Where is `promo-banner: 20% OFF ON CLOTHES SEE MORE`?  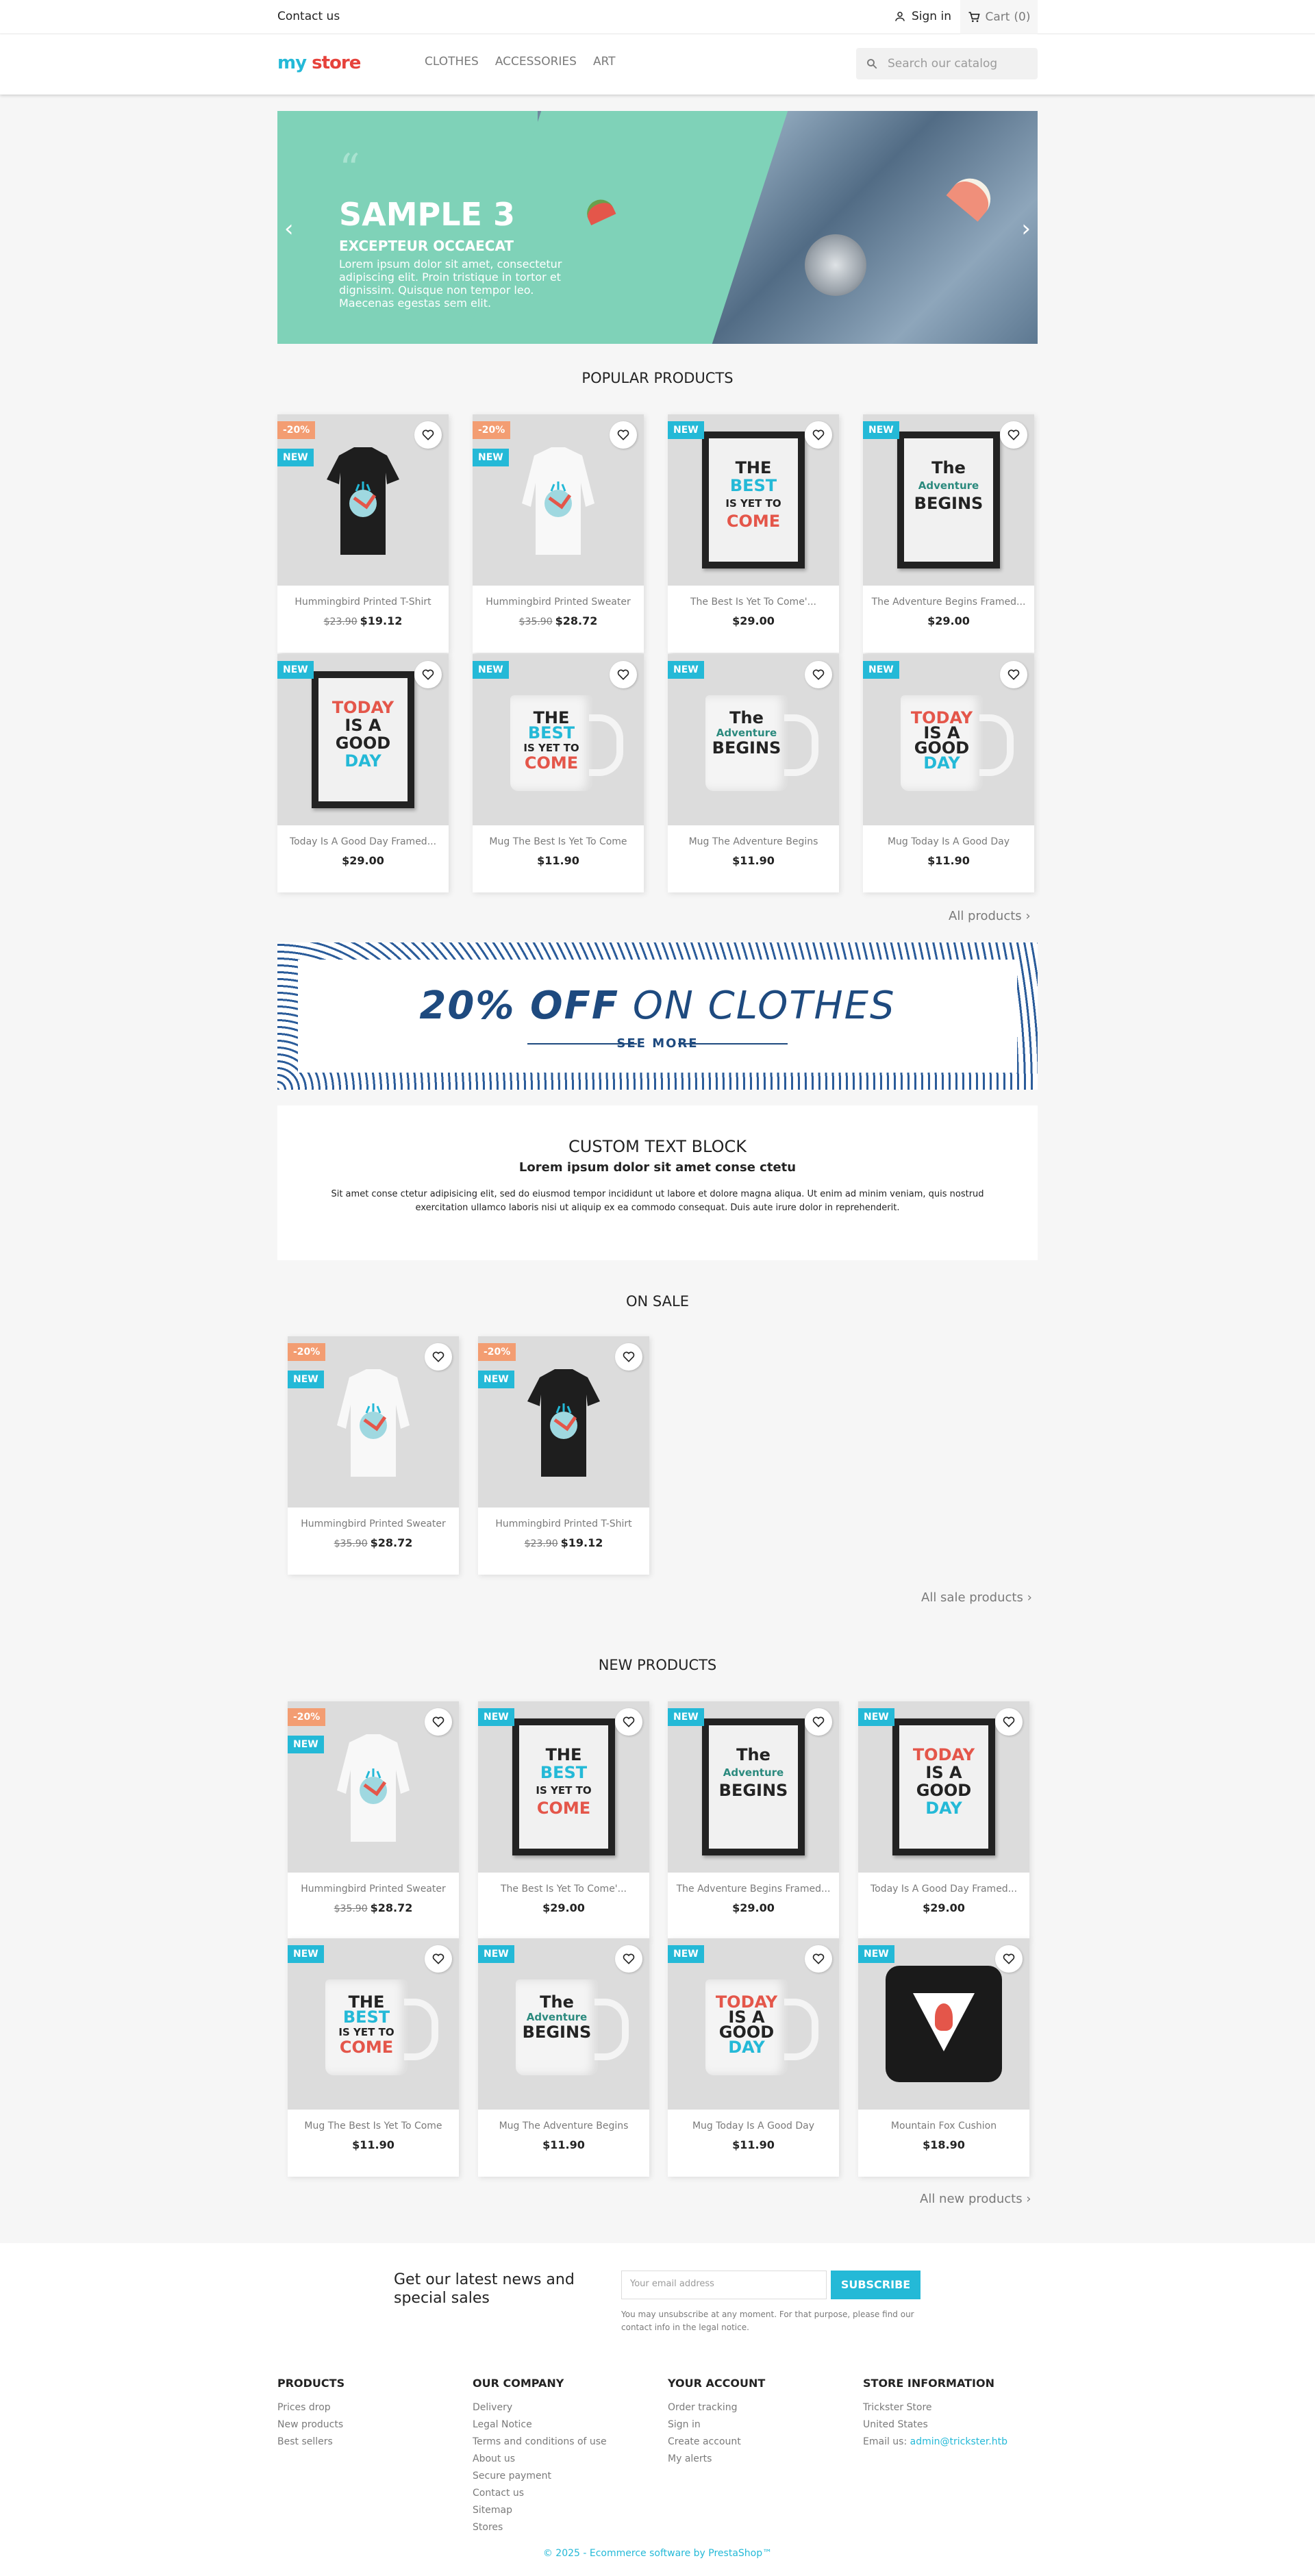
promo-banner: 20% OFF ON CLOTHES SEE MORE is located at coordinates (657, 1016).